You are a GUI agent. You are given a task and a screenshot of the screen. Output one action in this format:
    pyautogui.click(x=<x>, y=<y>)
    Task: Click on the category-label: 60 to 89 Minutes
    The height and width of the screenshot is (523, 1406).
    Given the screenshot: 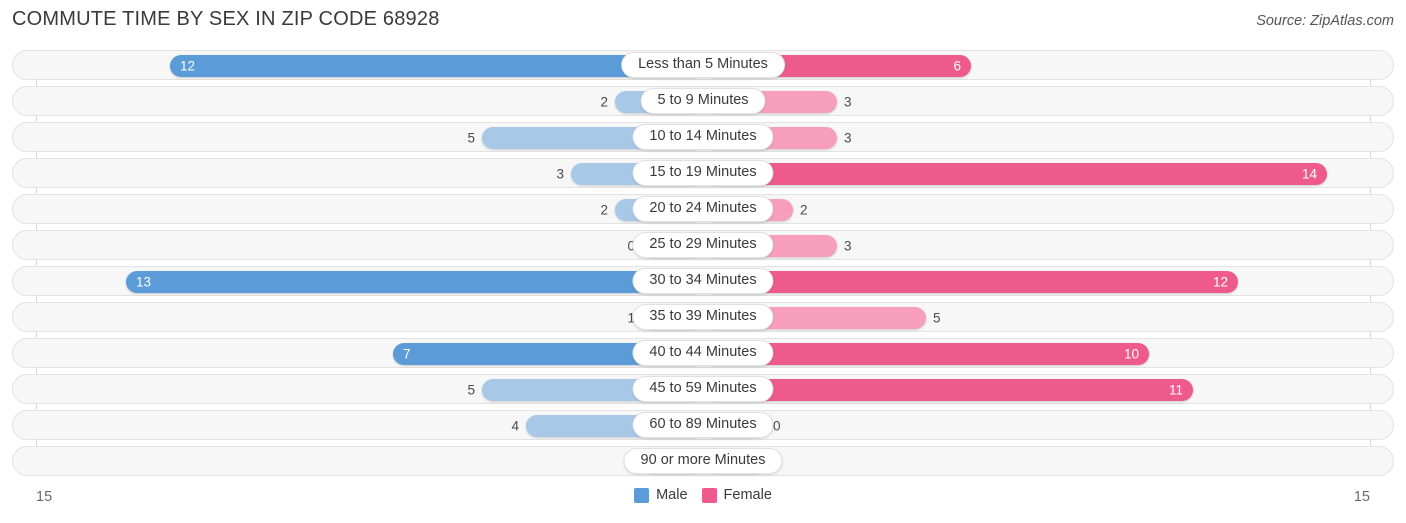 What is the action you would take?
    pyautogui.click(x=703, y=425)
    